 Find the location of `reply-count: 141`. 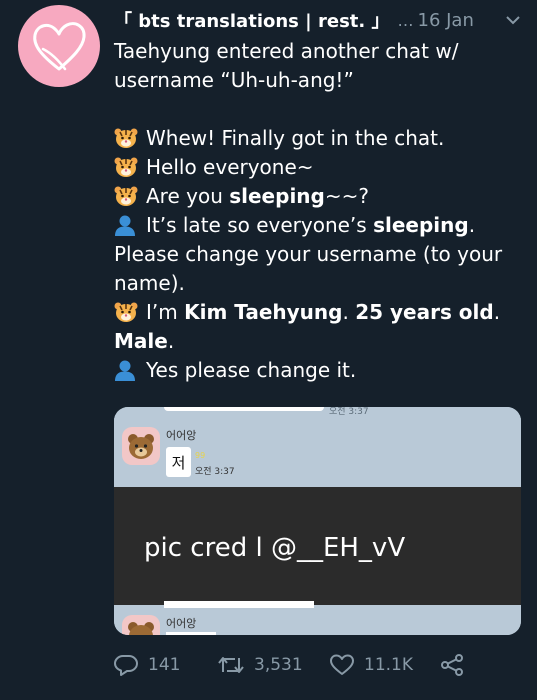

reply-count: 141 is located at coordinates (164, 665).